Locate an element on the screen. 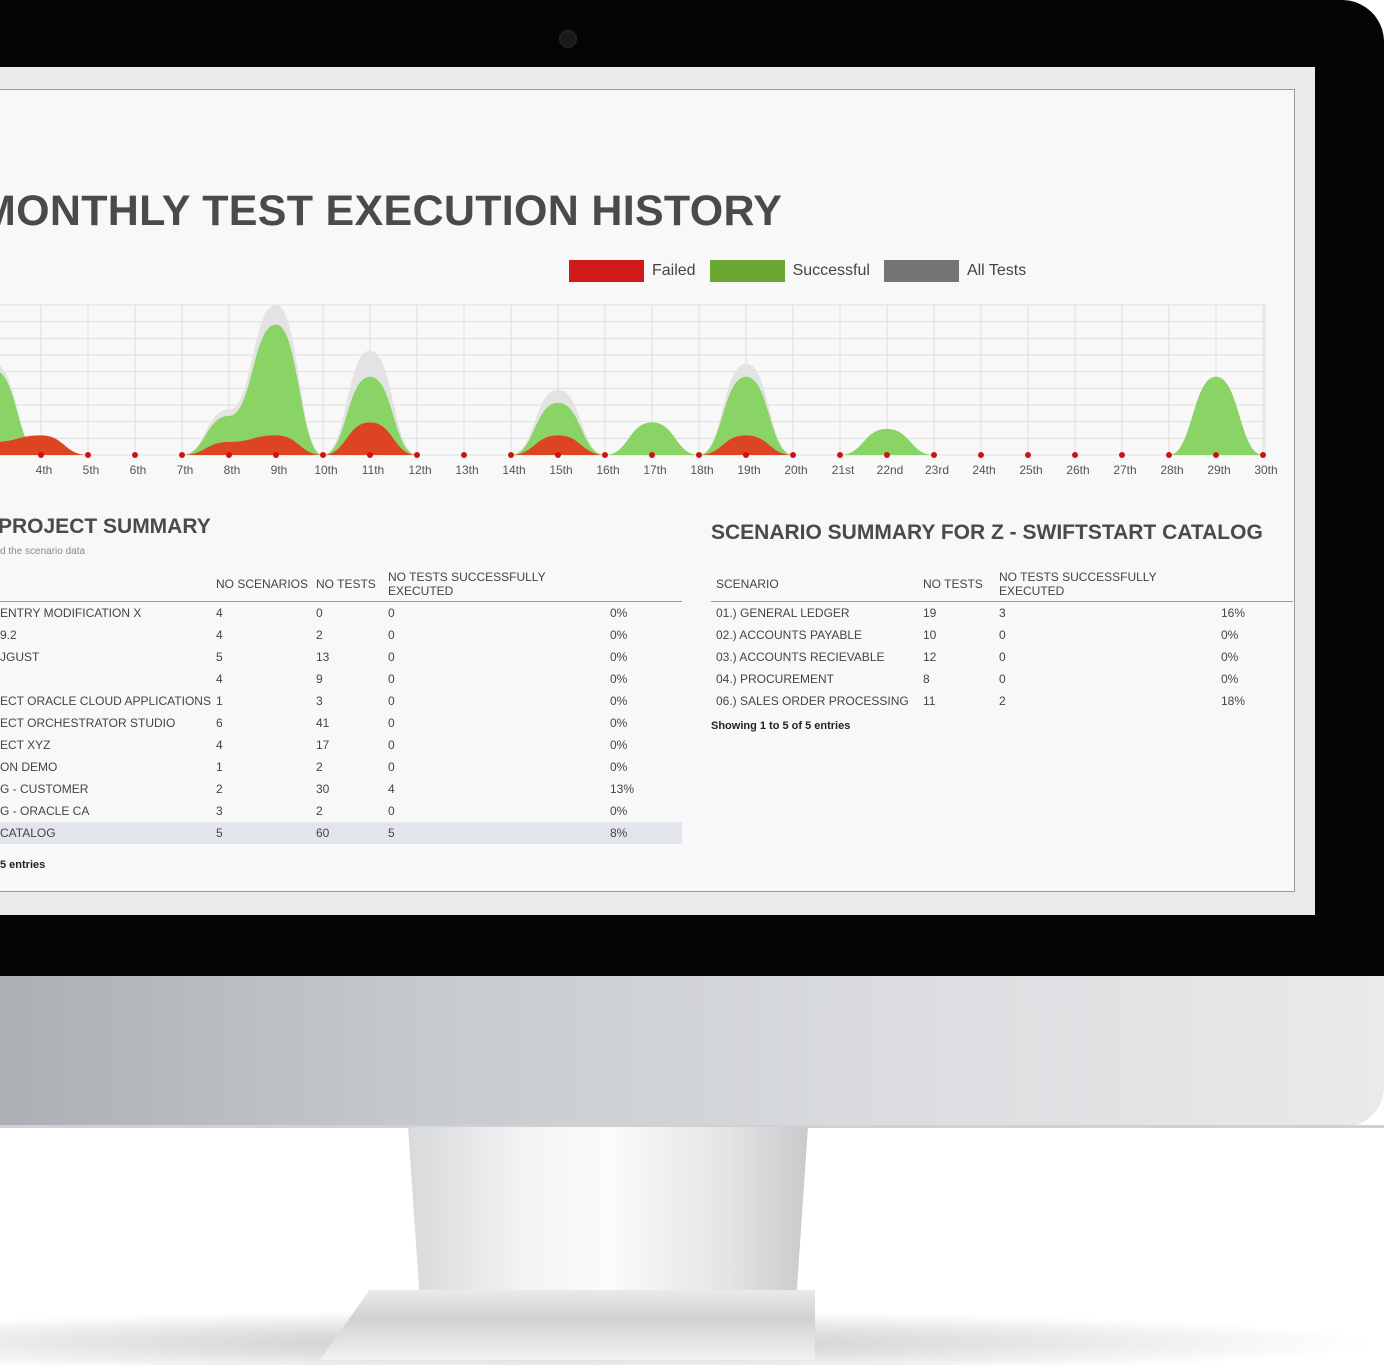 The width and height of the screenshot is (1385, 1365). table-cell: 16% is located at coordinates (1233, 613).